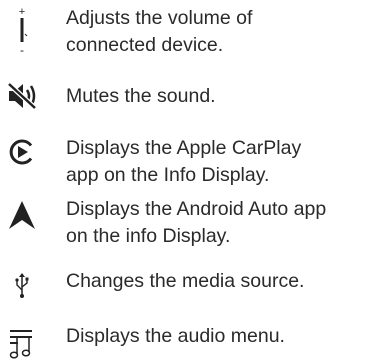 The height and width of the screenshot is (363, 392). I want to click on legend-text-line: Changes the media source., so click(185, 281).